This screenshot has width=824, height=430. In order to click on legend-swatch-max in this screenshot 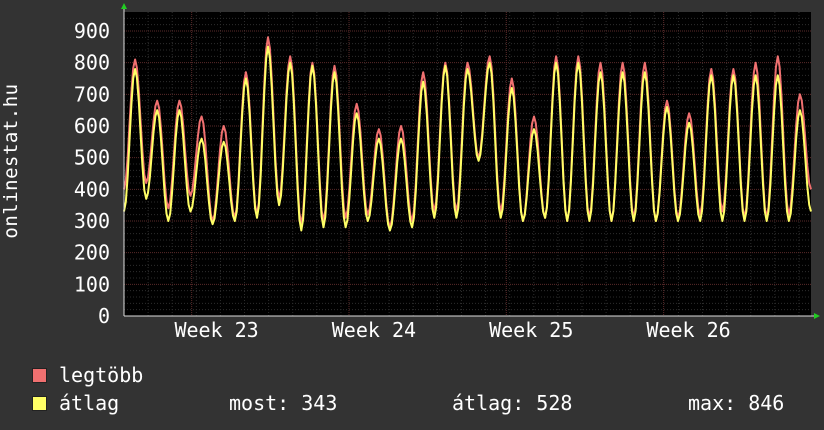, I will do `click(39, 375)`.